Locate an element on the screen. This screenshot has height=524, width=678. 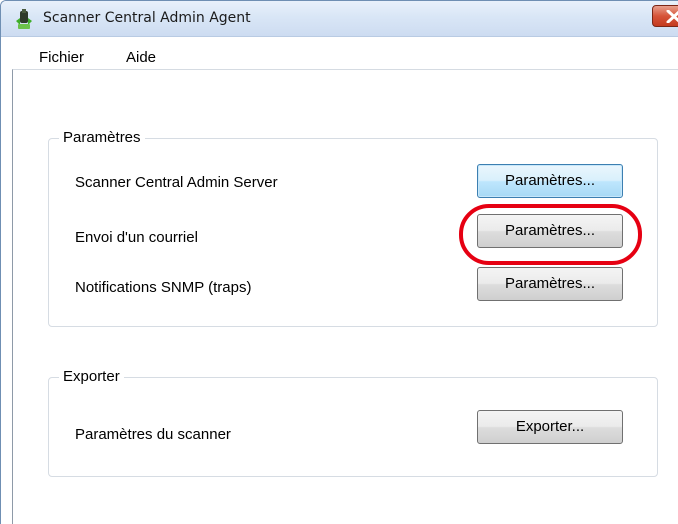
exporter-group-title: Exporter is located at coordinates (91, 376).